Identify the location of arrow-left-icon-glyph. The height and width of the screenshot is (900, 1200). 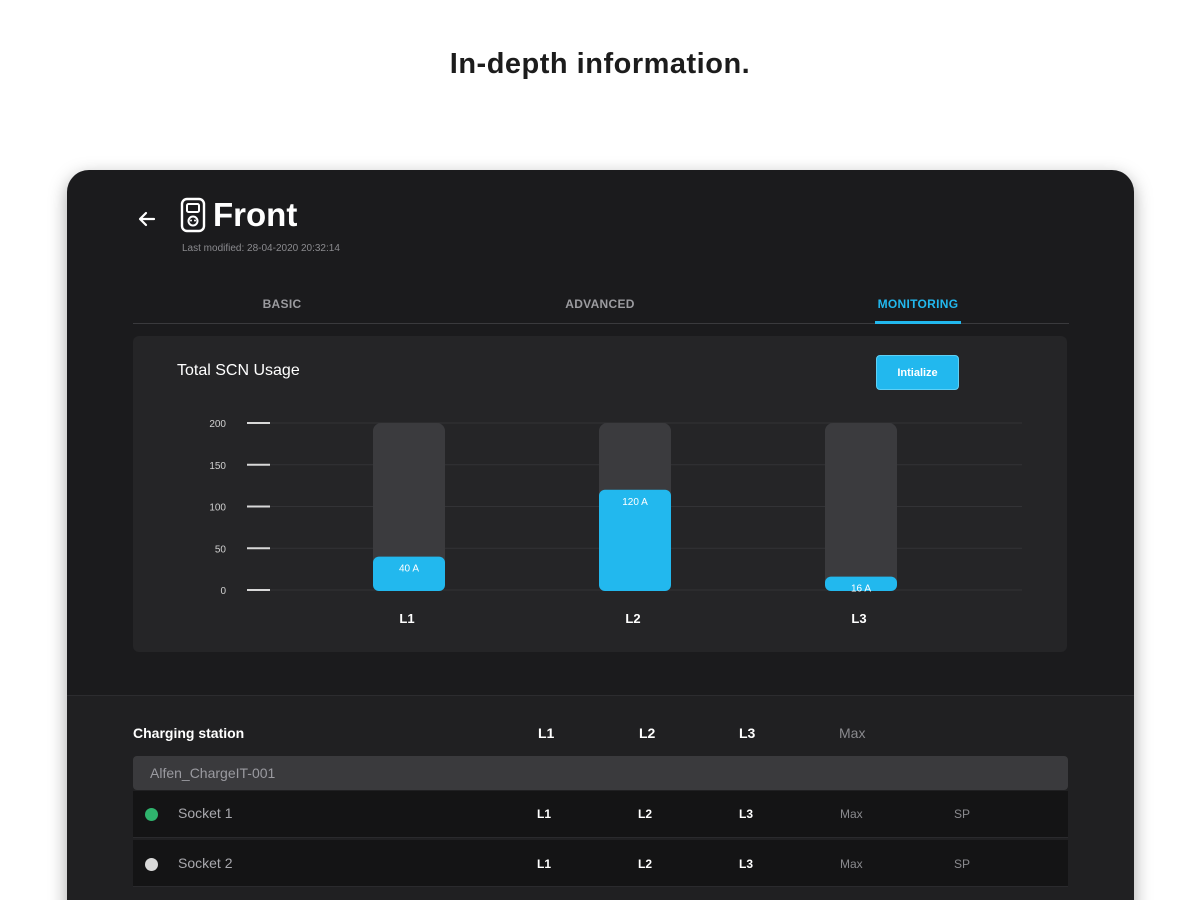
(147, 219).